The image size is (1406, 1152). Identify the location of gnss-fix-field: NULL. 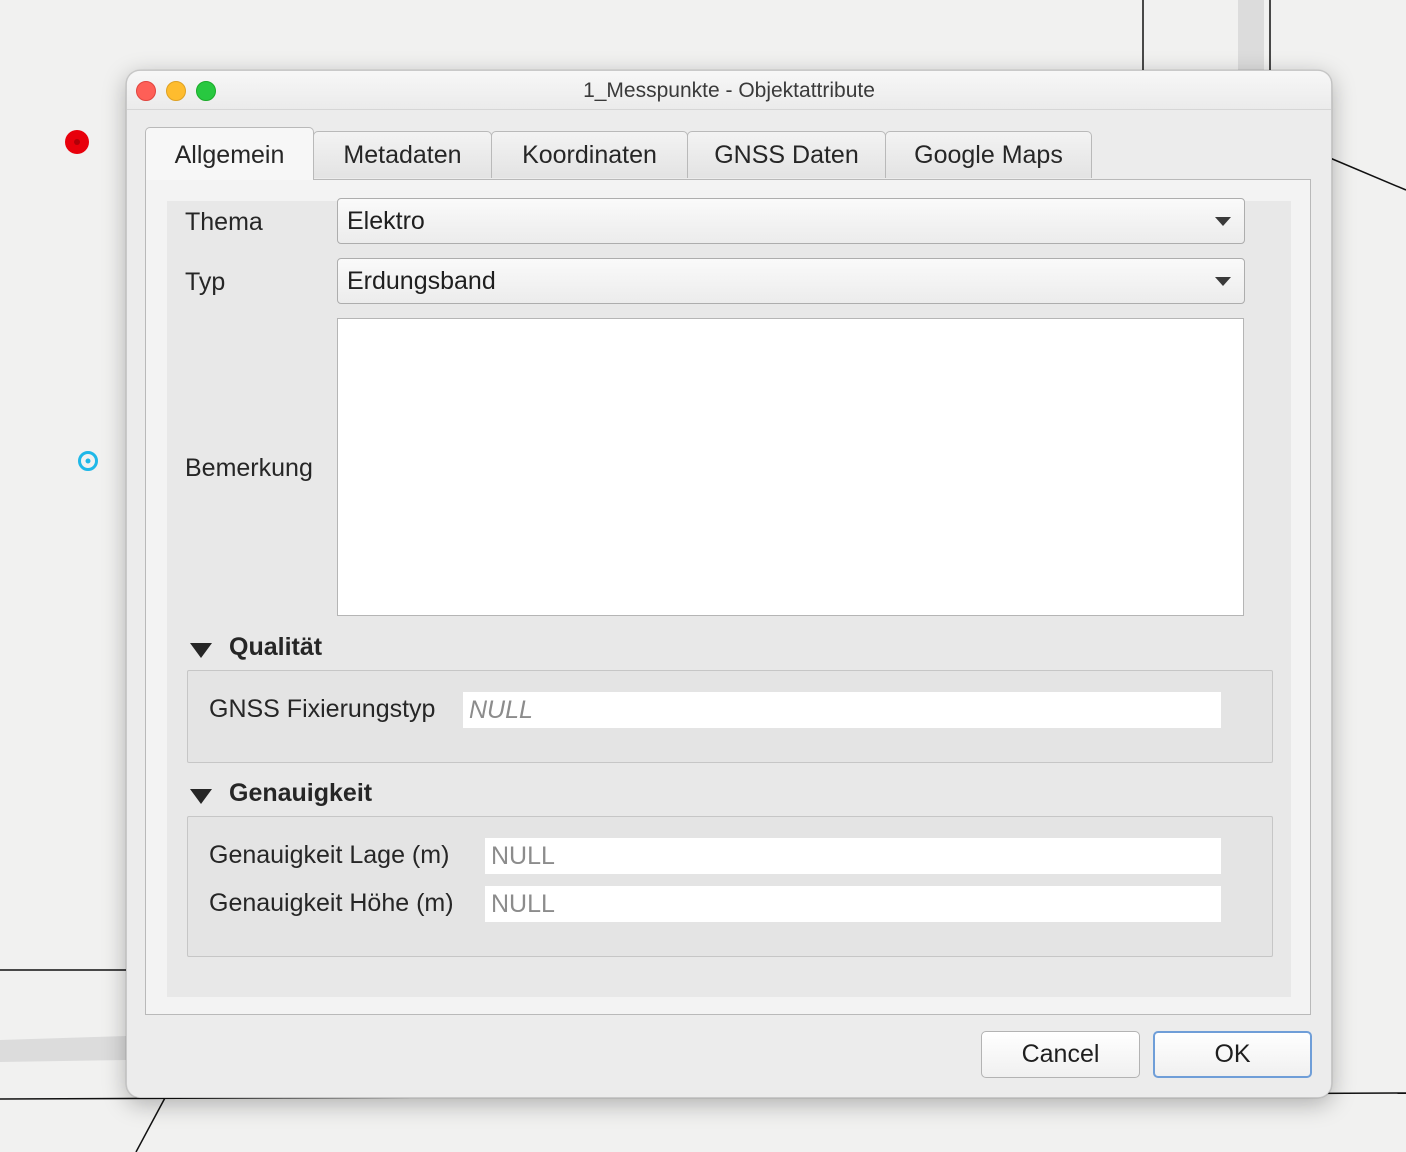
(842, 710).